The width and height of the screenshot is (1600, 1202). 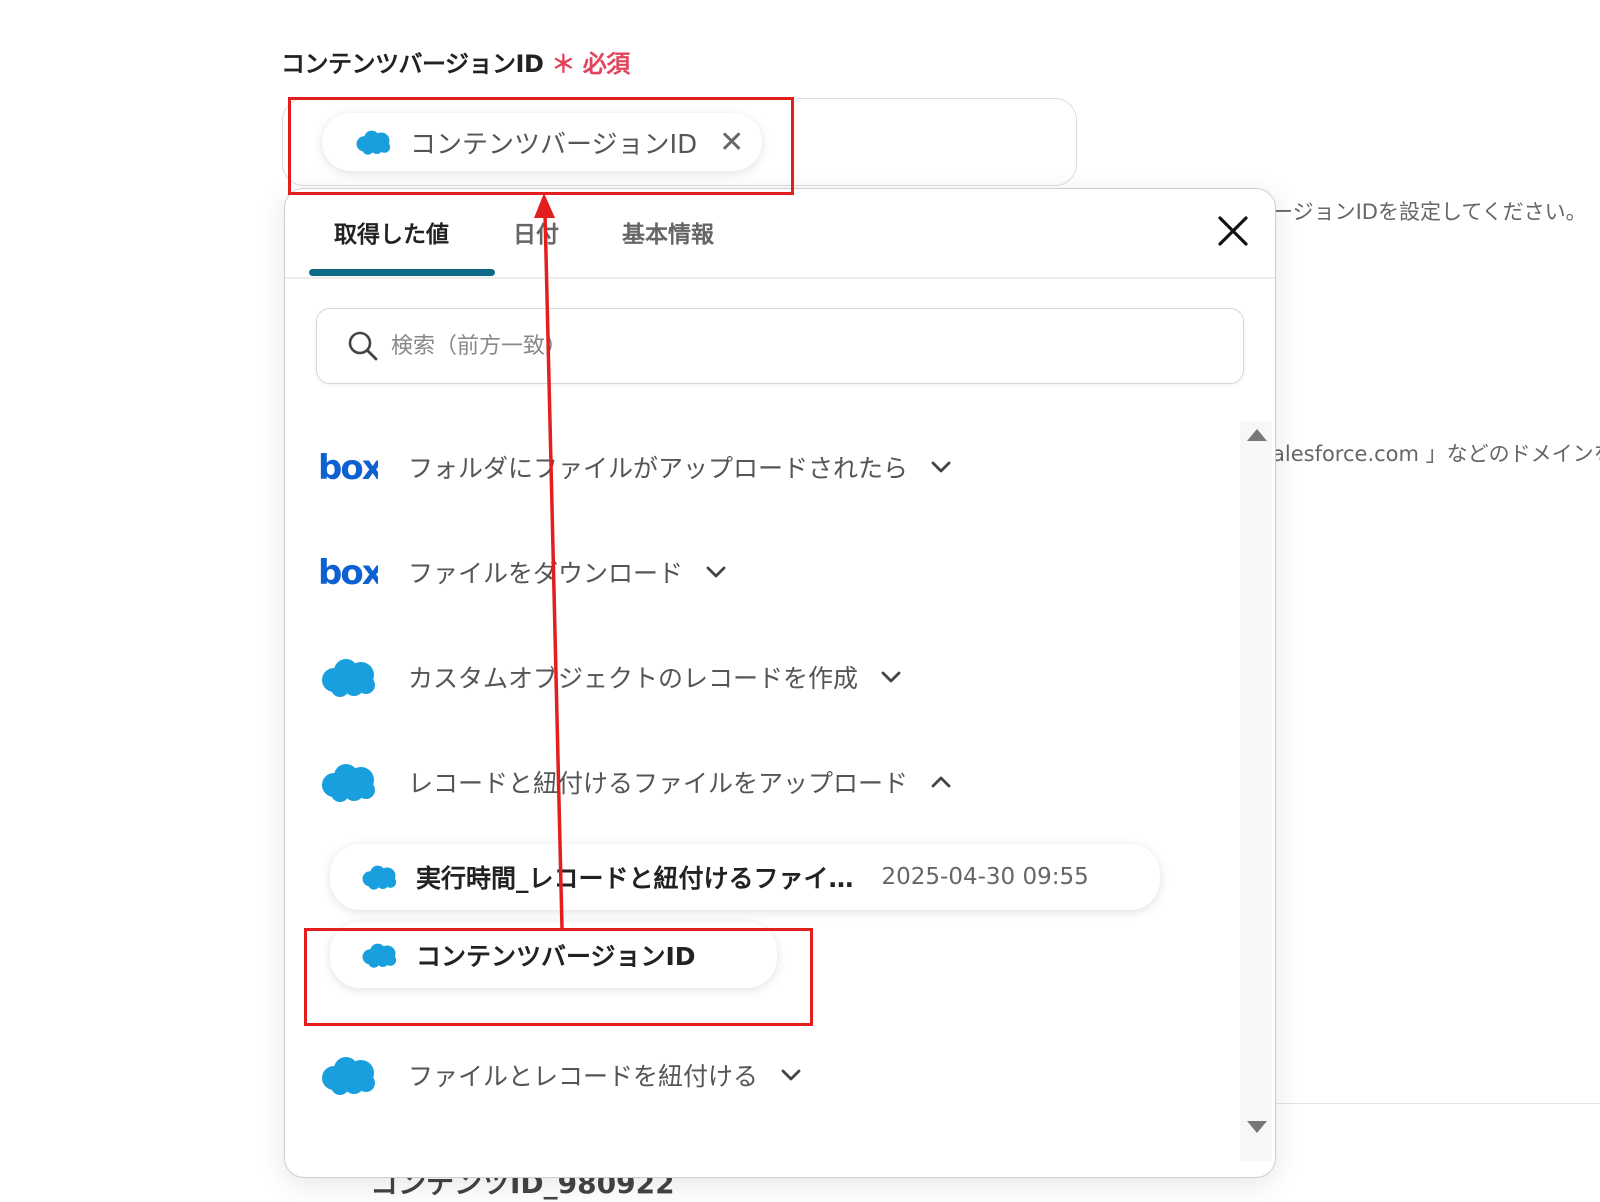 What do you see at coordinates (668, 232) in the screenshot?
I see `tab-basic-info: 基本情報` at bounding box center [668, 232].